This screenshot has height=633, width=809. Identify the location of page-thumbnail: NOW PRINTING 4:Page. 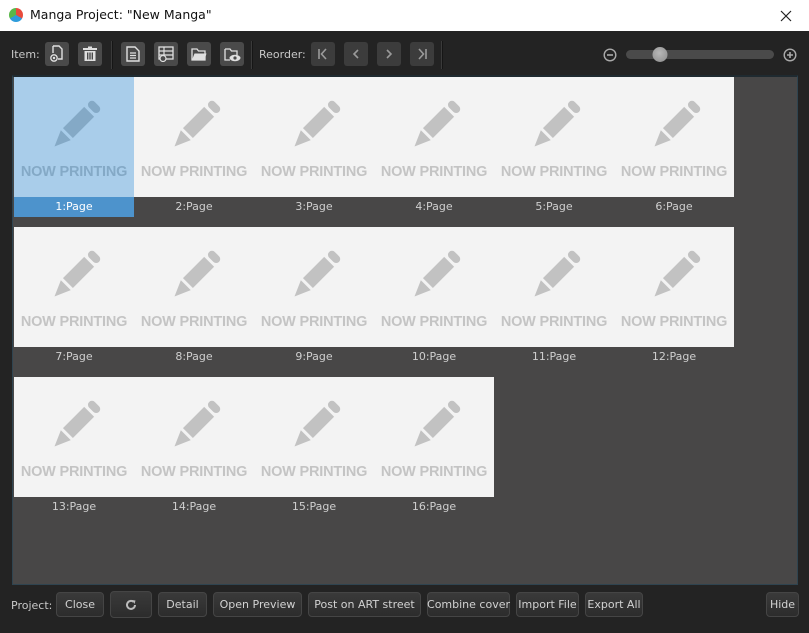
(434, 147).